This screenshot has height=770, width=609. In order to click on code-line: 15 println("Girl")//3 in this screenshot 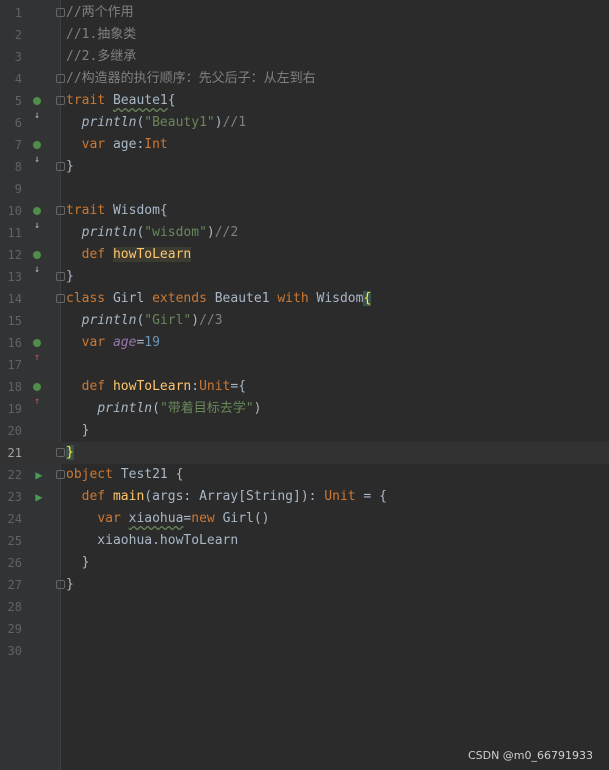, I will do `click(304, 321)`.